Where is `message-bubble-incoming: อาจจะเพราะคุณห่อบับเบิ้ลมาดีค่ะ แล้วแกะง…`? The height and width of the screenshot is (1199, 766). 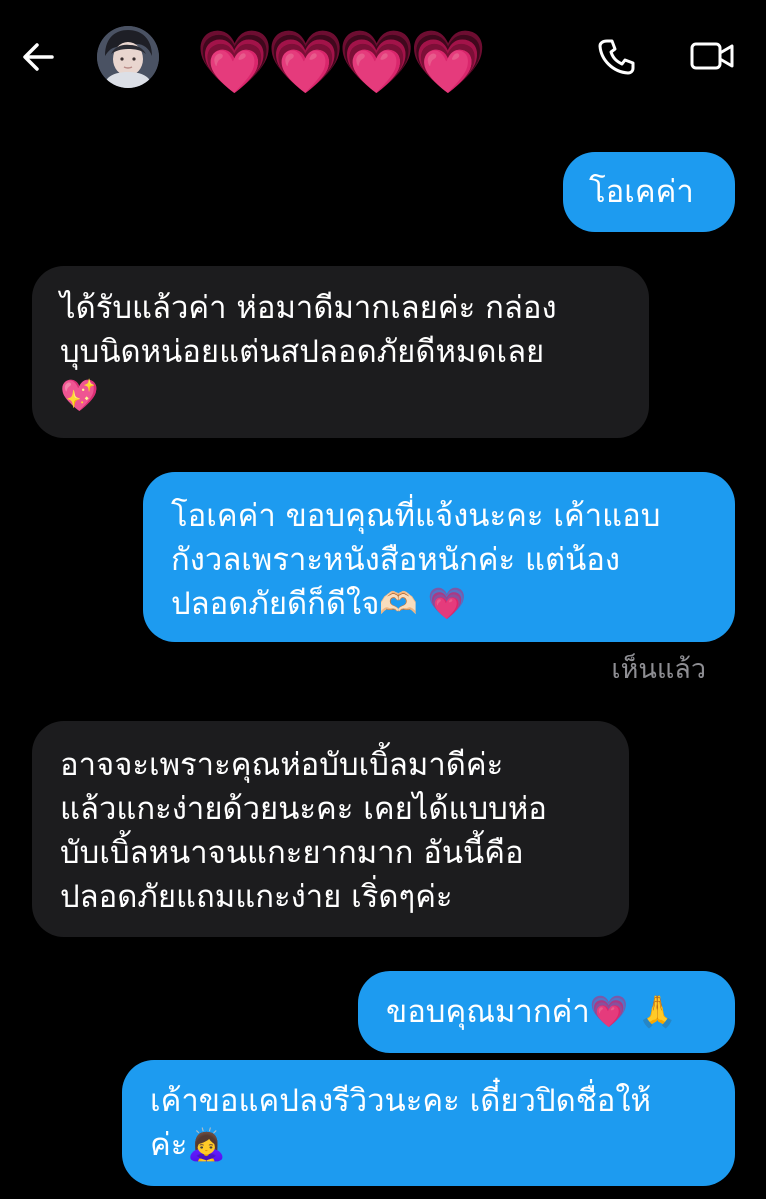
message-bubble-incoming: อาจจะเพราะคุณห่อบับเบิ้ลมาดีค่ะ แล้วแกะง… is located at coordinates (330, 829).